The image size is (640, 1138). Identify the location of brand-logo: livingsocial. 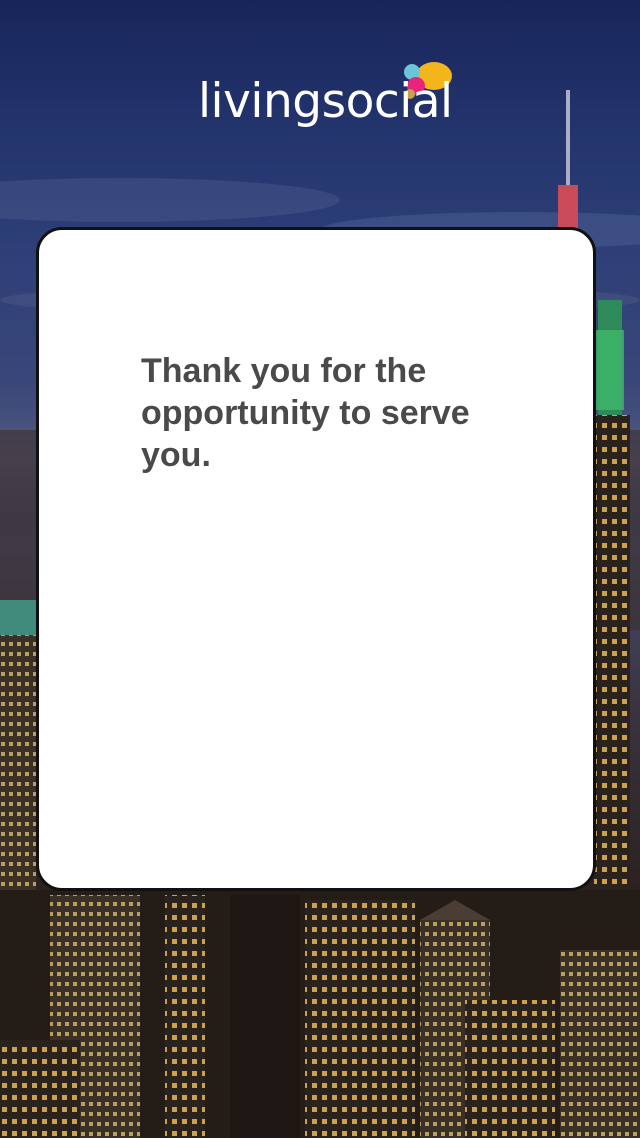
(320, 62).